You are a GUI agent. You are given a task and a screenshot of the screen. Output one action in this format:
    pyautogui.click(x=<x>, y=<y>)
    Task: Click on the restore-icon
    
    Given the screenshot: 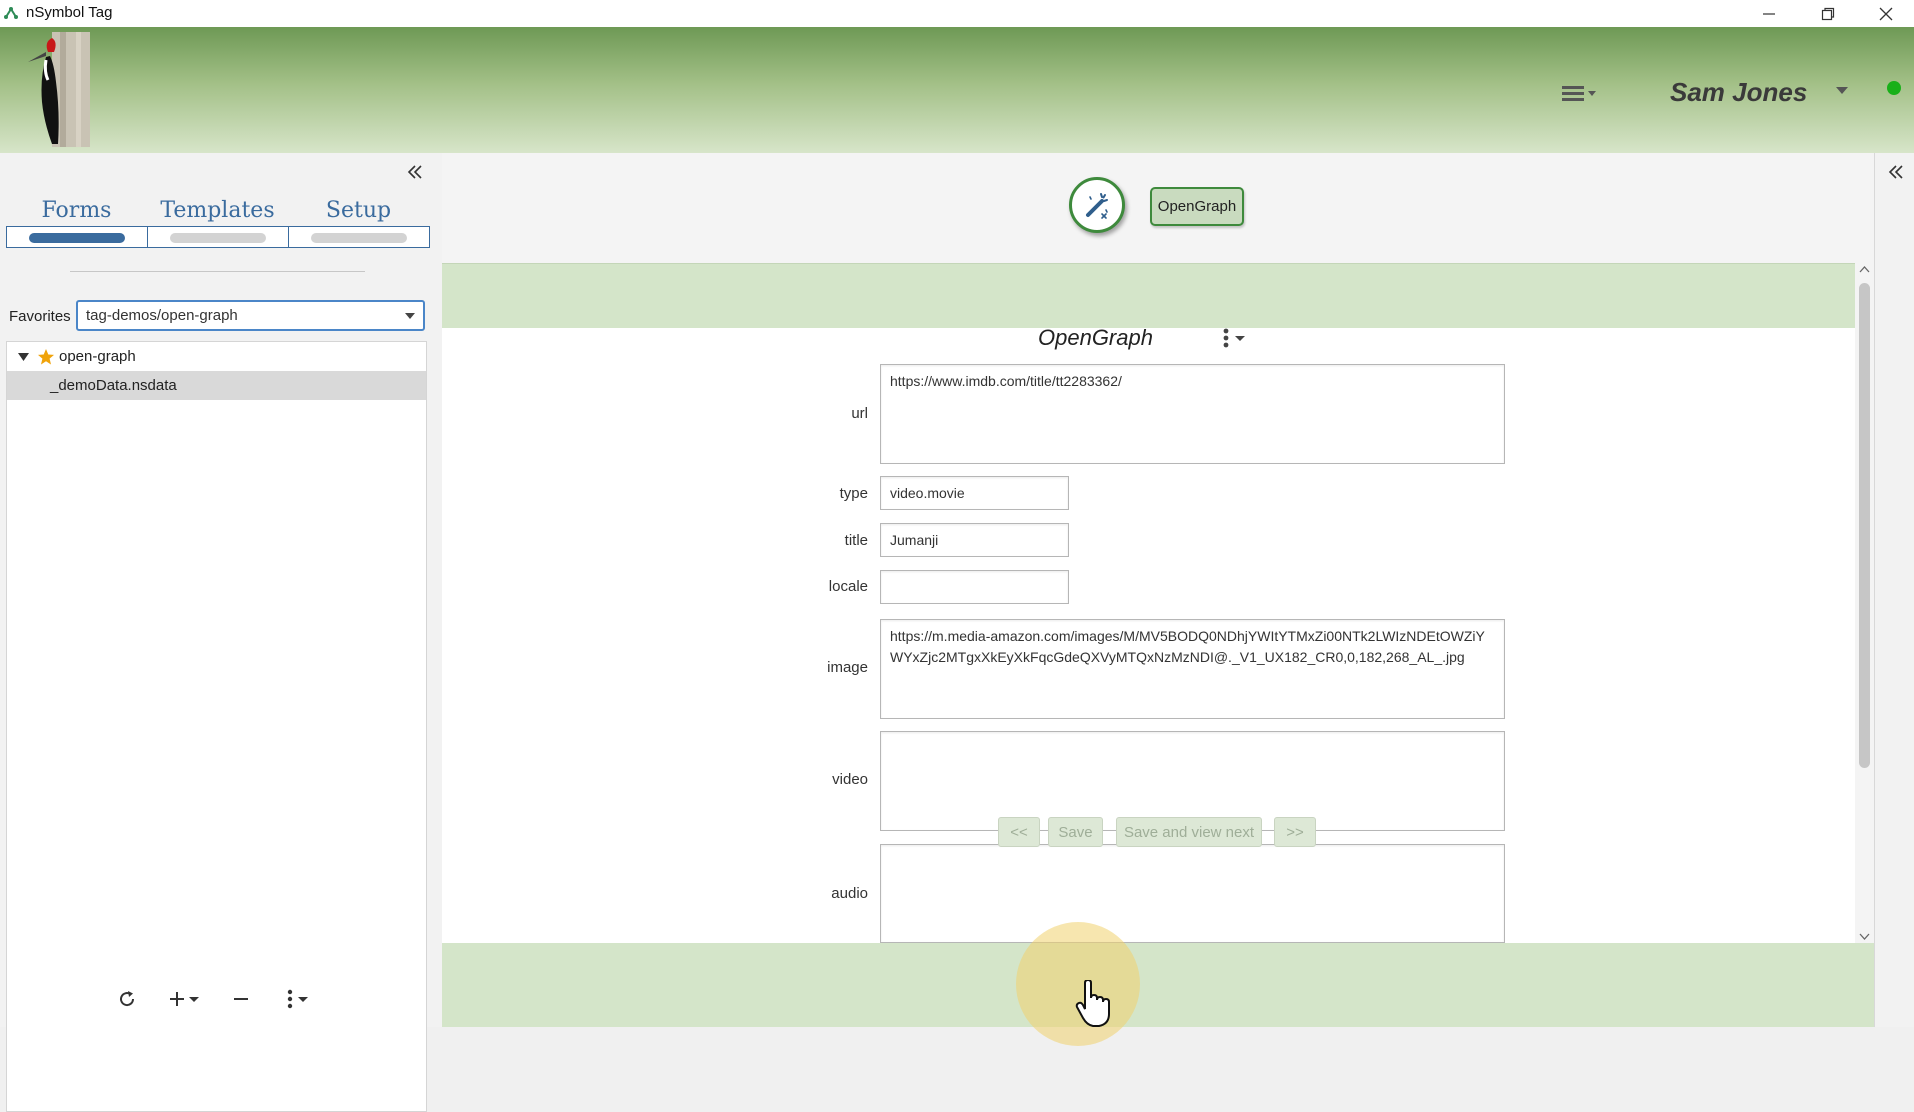 What is the action you would take?
    pyautogui.click(x=1828, y=13)
    